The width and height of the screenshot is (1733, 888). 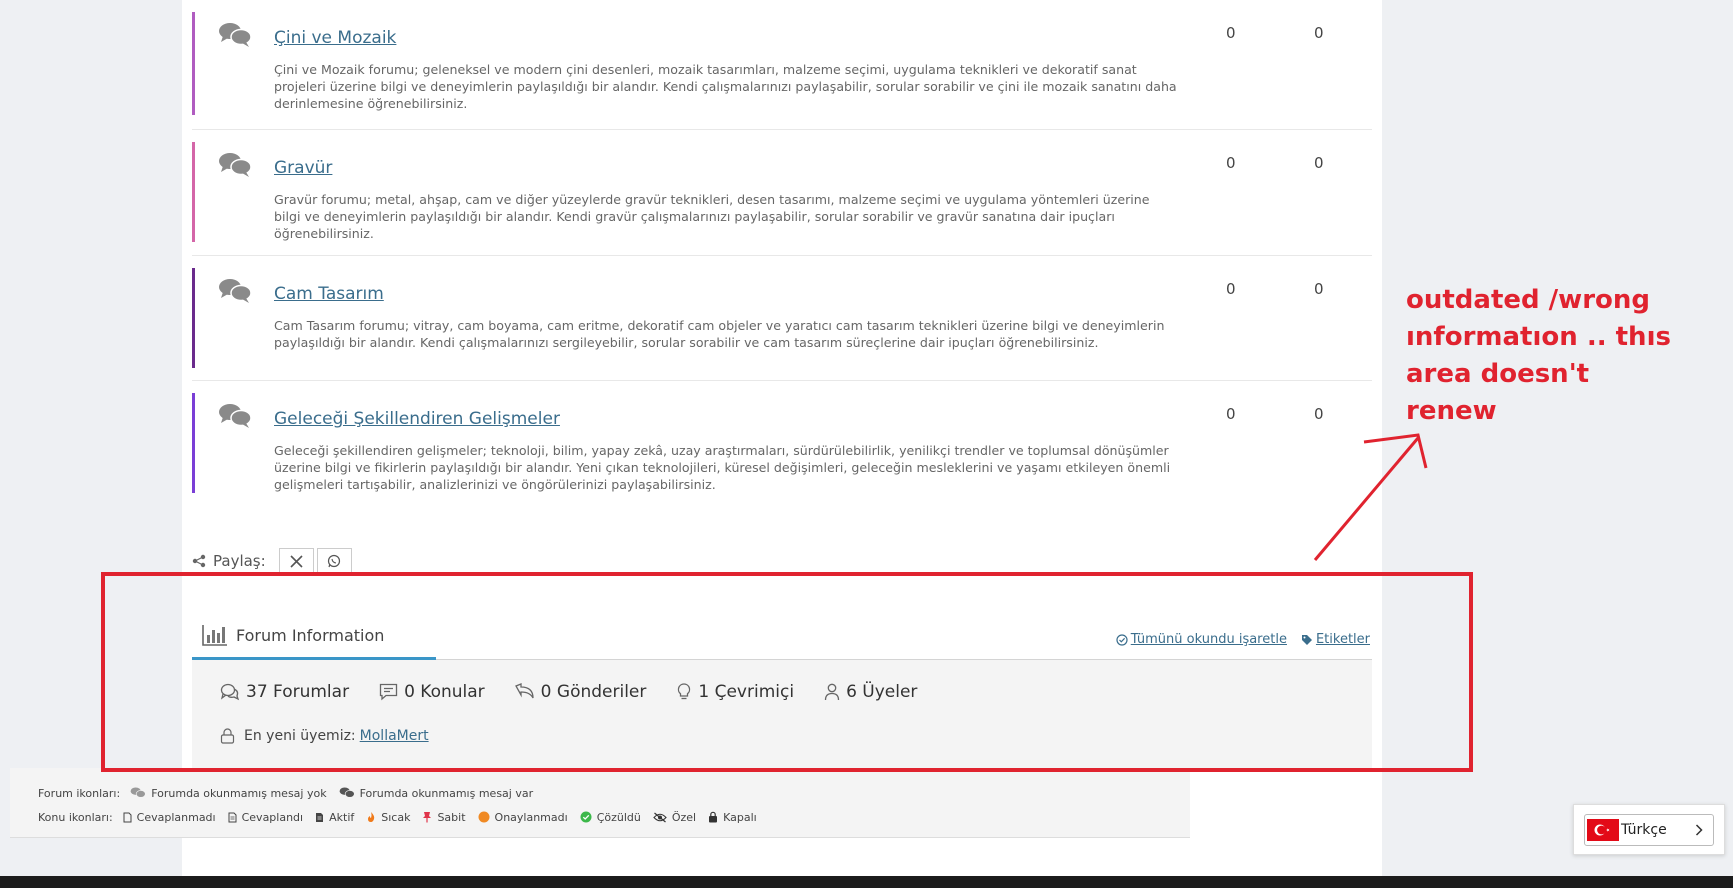 I want to click on share-bar: Paylaş:, so click(x=273, y=561).